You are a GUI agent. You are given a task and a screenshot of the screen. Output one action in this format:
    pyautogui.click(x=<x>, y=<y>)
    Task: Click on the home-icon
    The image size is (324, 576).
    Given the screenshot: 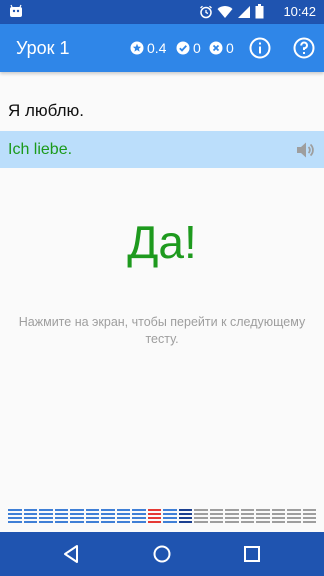 What is the action you would take?
    pyautogui.click(x=162, y=554)
    